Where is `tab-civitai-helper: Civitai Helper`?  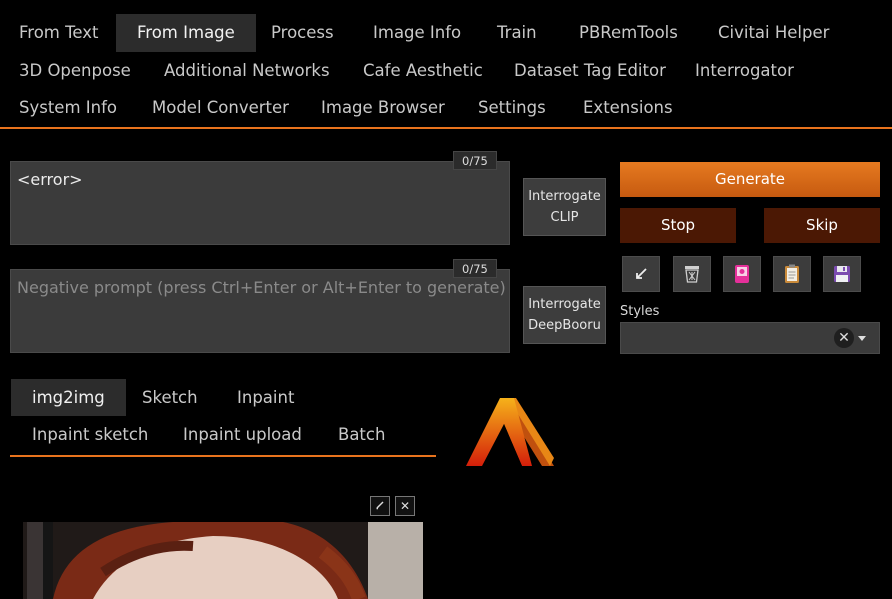 tab-civitai-helper: Civitai Helper is located at coordinates (773, 33).